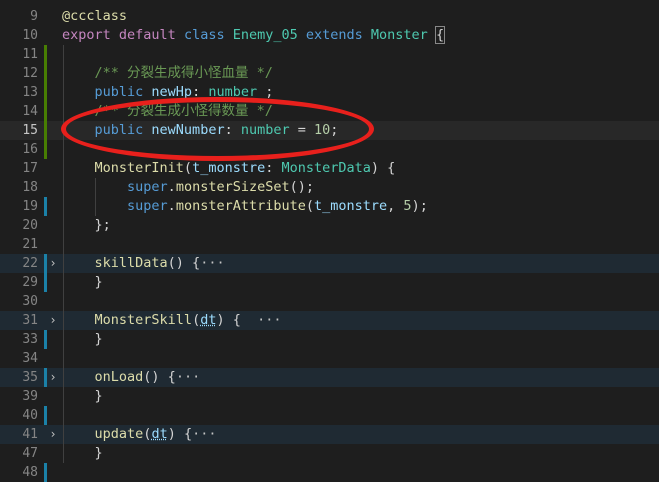 The width and height of the screenshot is (659, 482). What do you see at coordinates (329, 320) in the screenshot?
I see `code-line: 31 › MonsterSkill(dt) { ···` at bounding box center [329, 320].